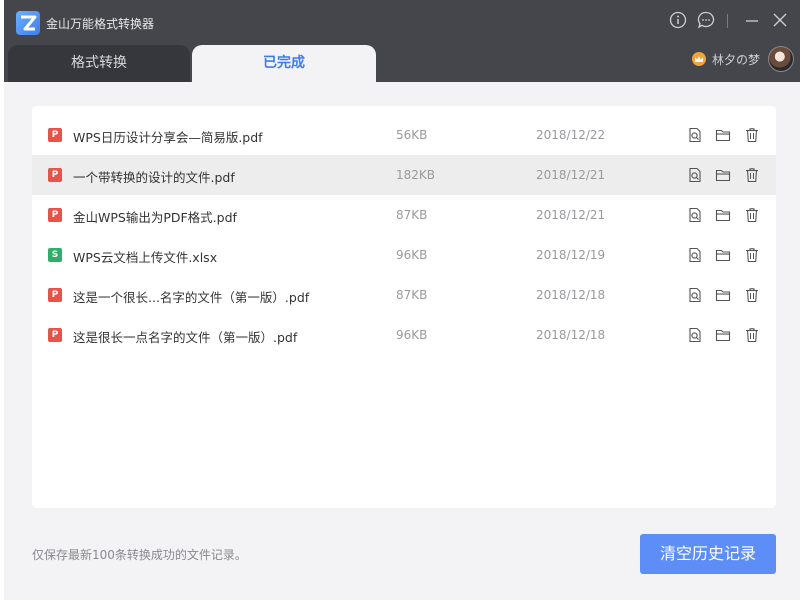 This screenshot has height=600, width=804. What do you see at coordinates (154, 177) in the screenshot?
I see `file-name: 一个带转换的设计的文件.pdf` at bounding box center [154, 177].